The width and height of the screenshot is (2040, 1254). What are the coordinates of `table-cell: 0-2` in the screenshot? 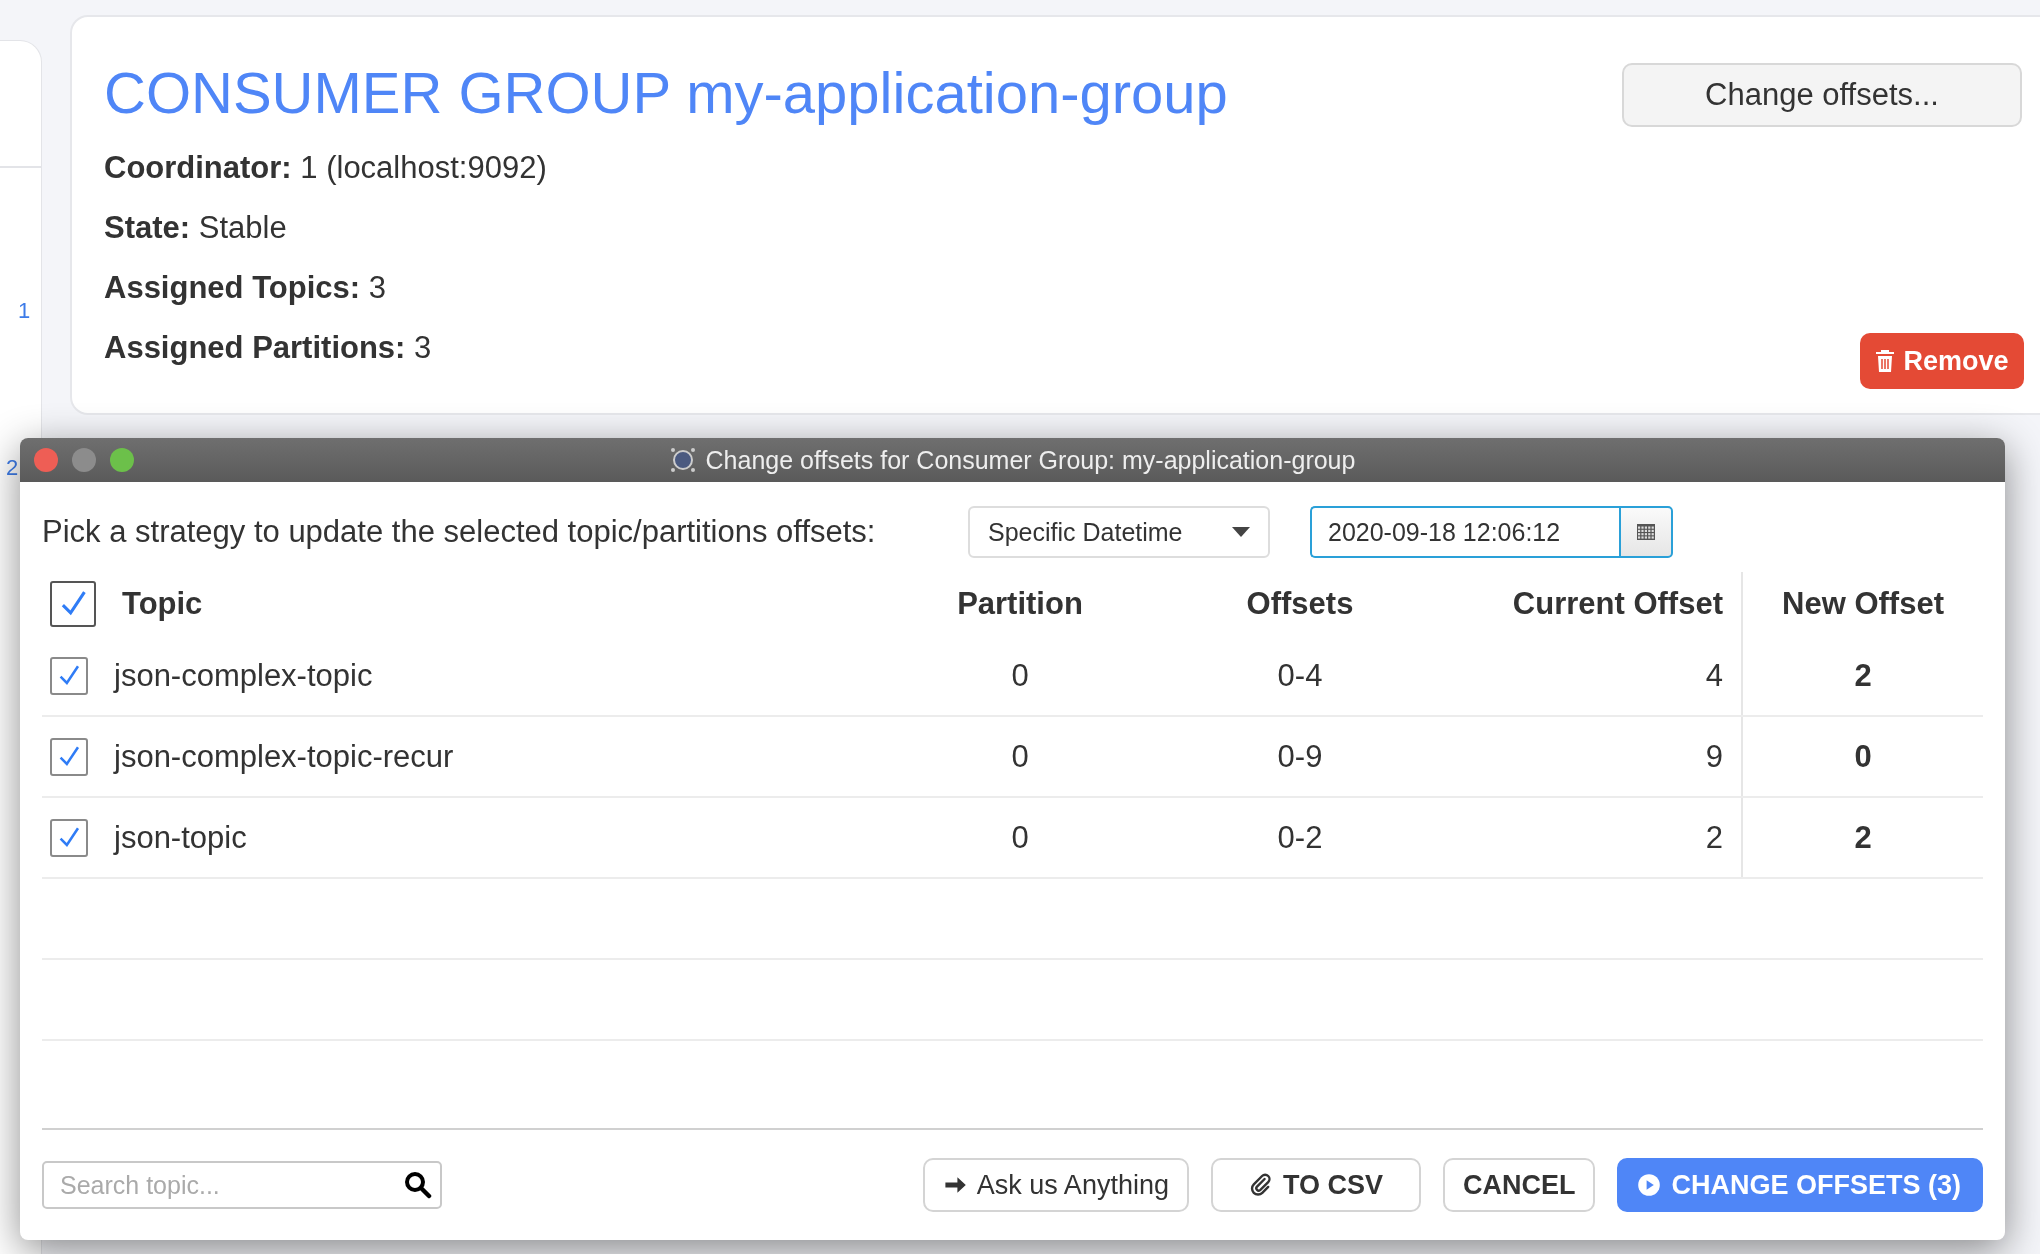 It's located at (1300, 837).